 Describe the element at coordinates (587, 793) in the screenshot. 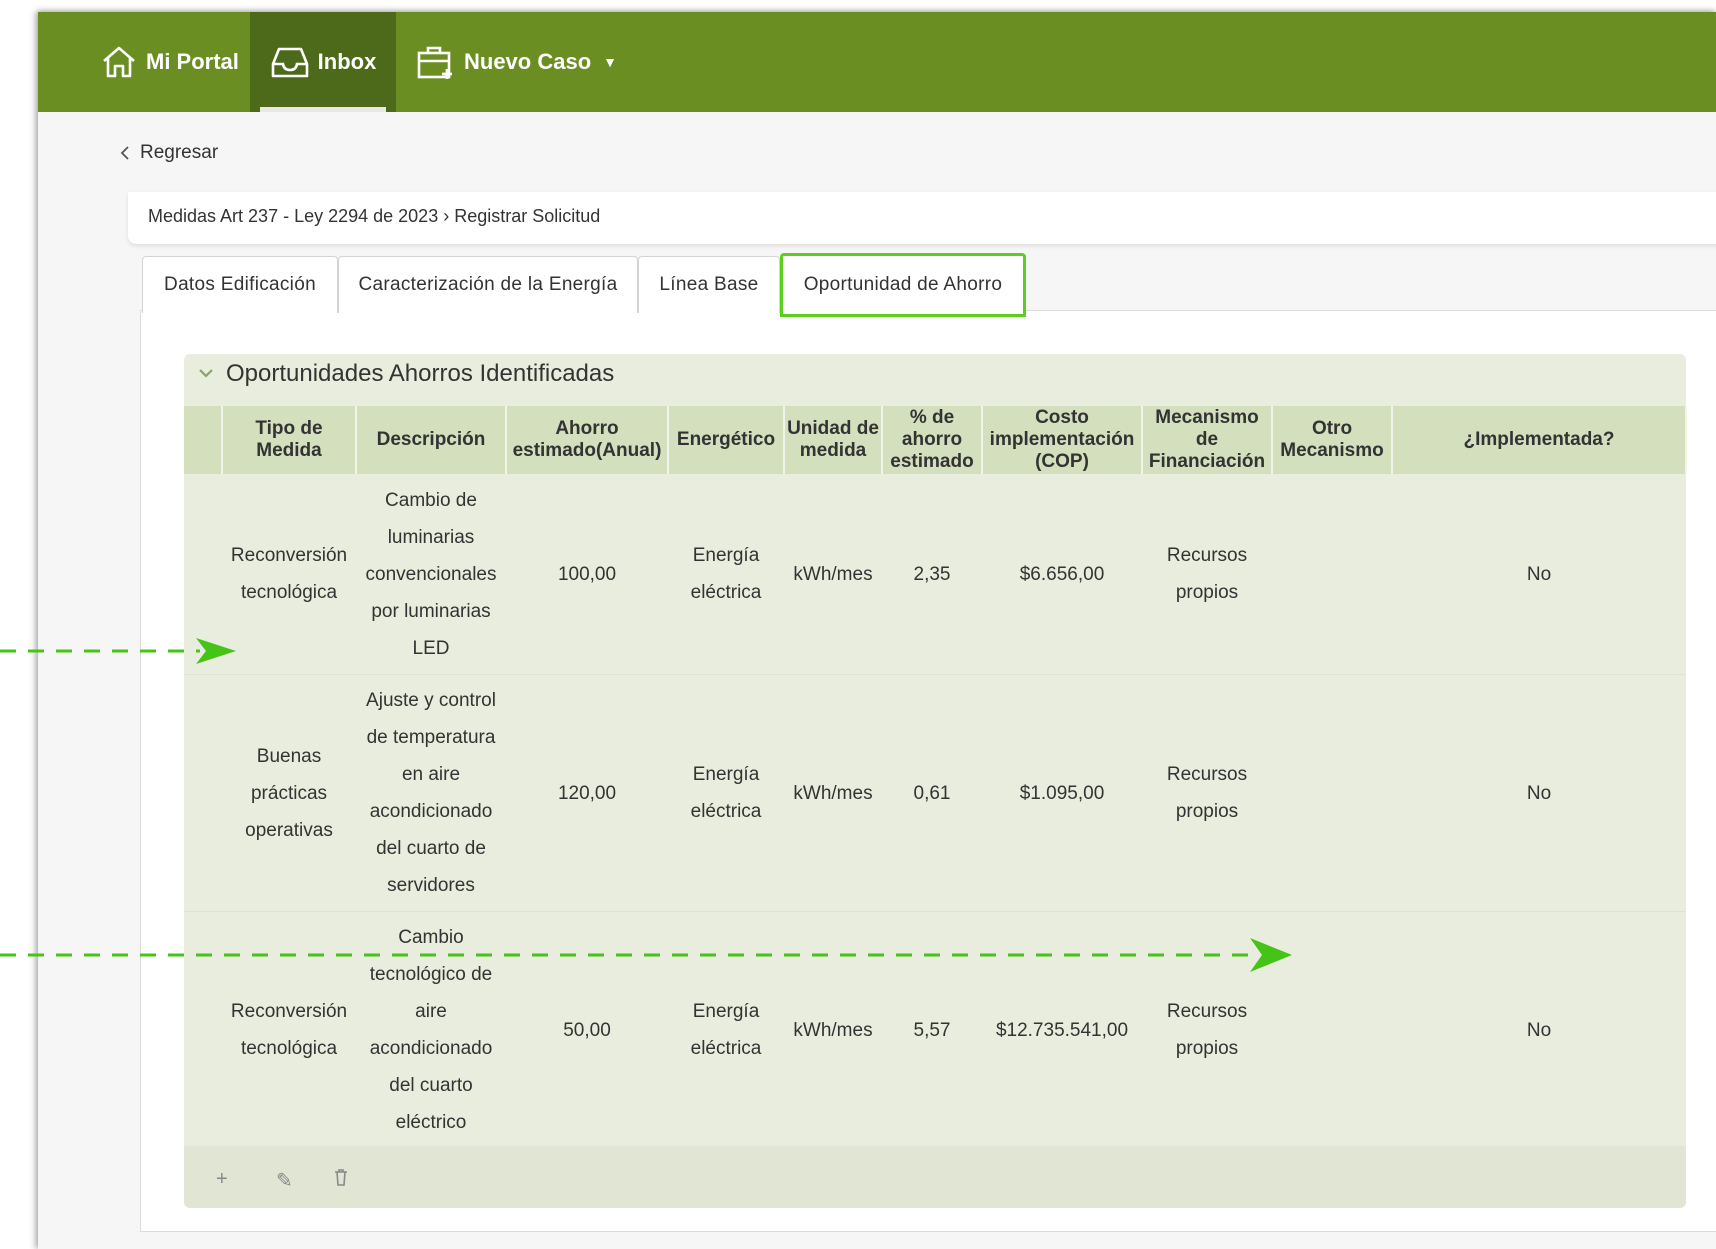

I see `cell-ahorro: 120,00` at that location.